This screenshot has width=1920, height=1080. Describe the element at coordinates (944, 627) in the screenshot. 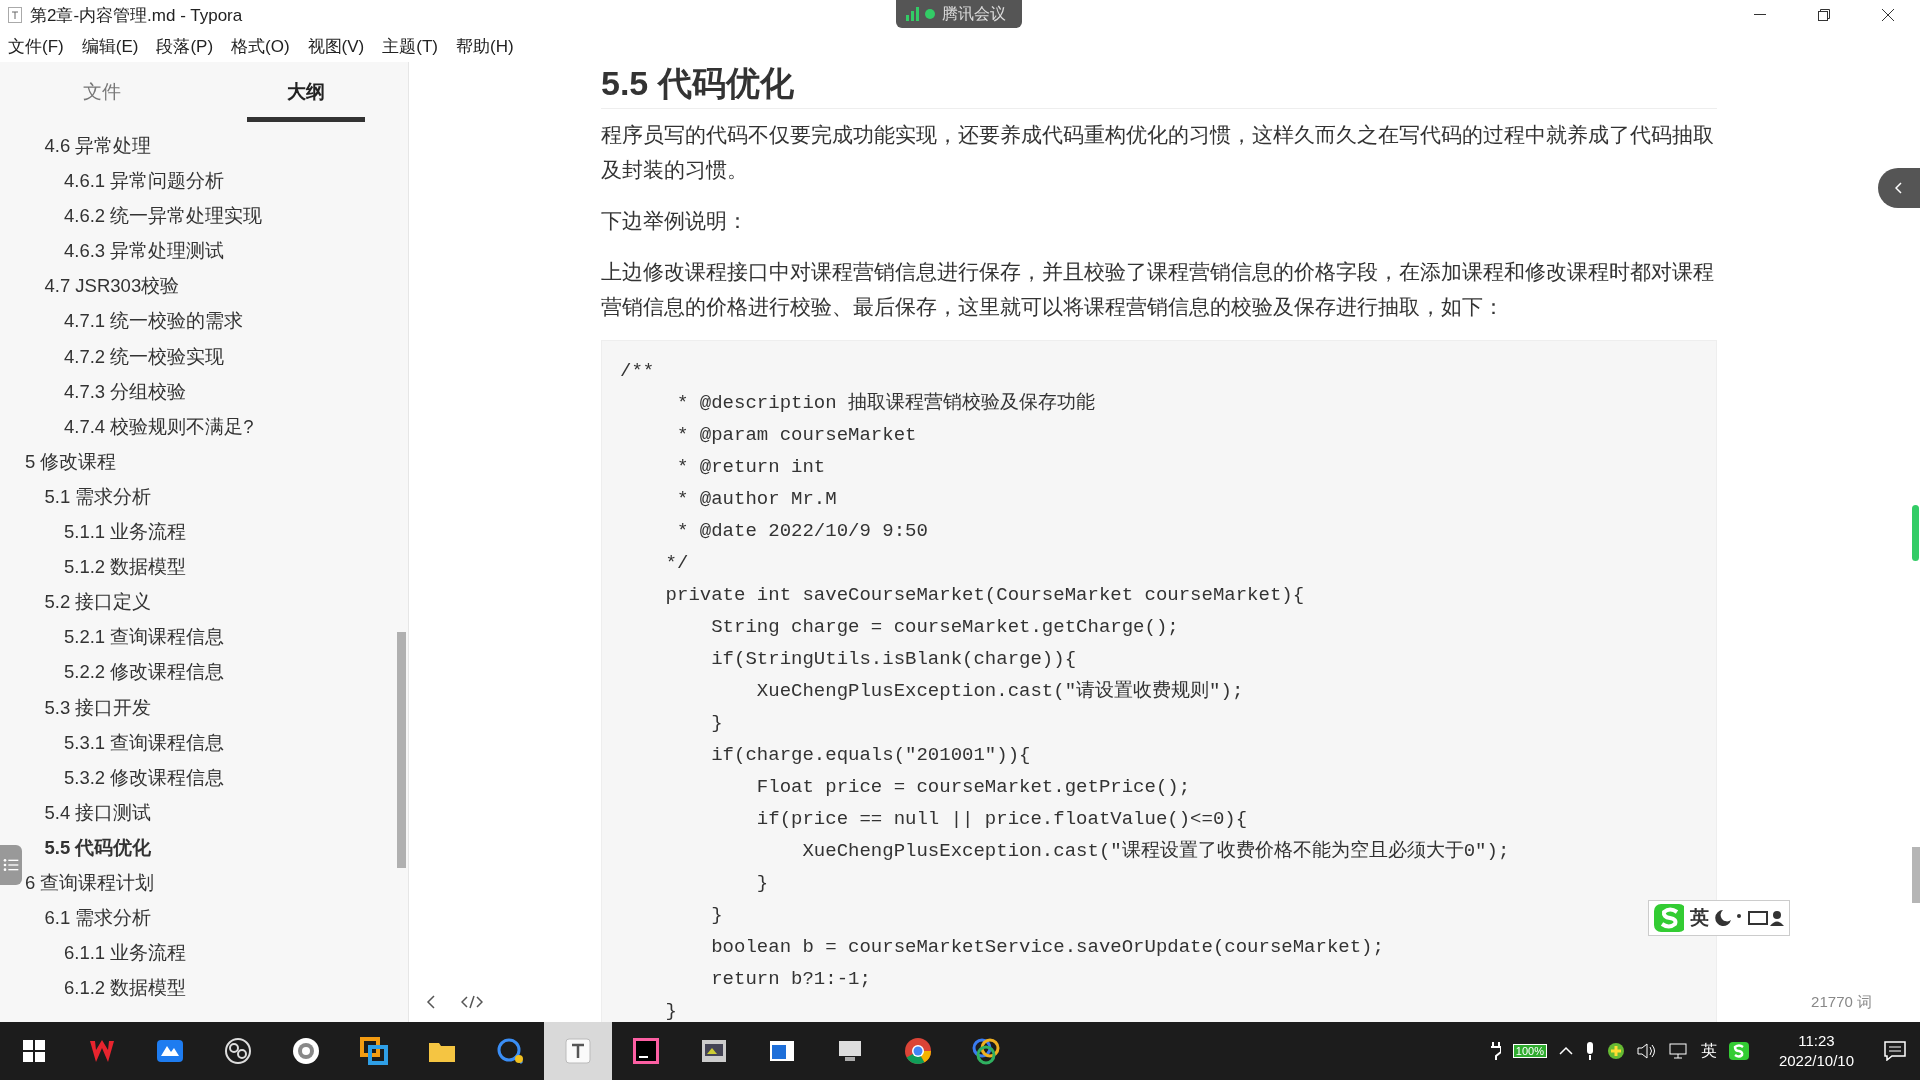

I see `code-line: String charge = courseMarket.getCharge();` at that location.